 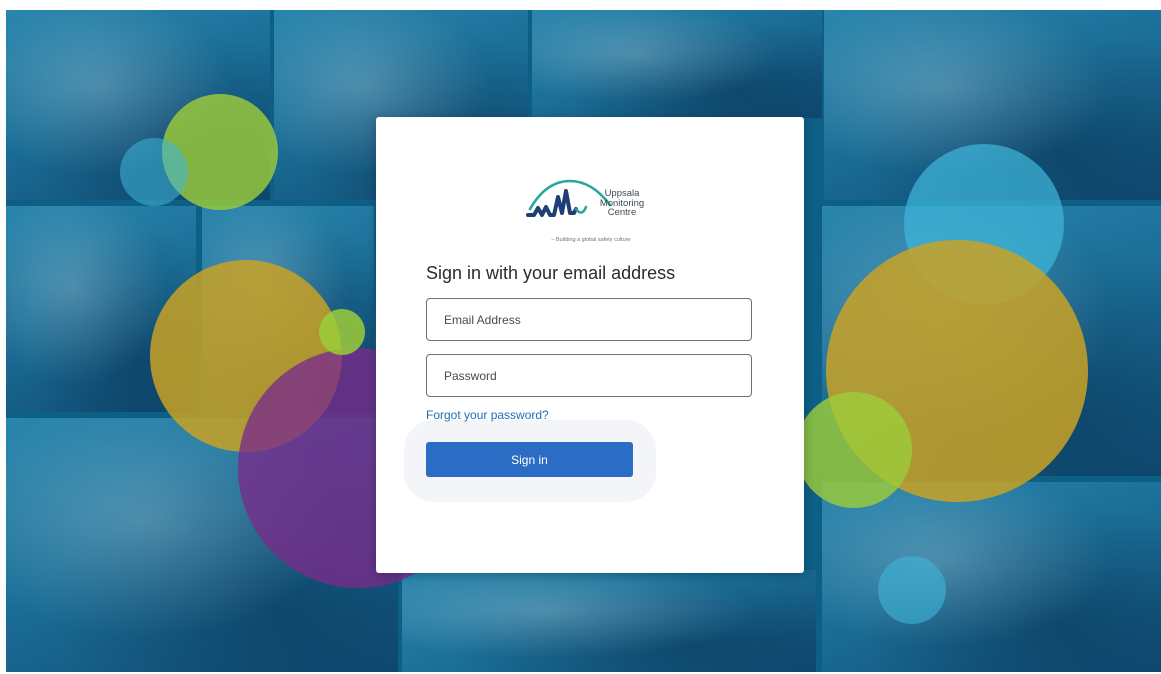 I want to click on logo-line-3: Centre, so click(x=622, y=212).